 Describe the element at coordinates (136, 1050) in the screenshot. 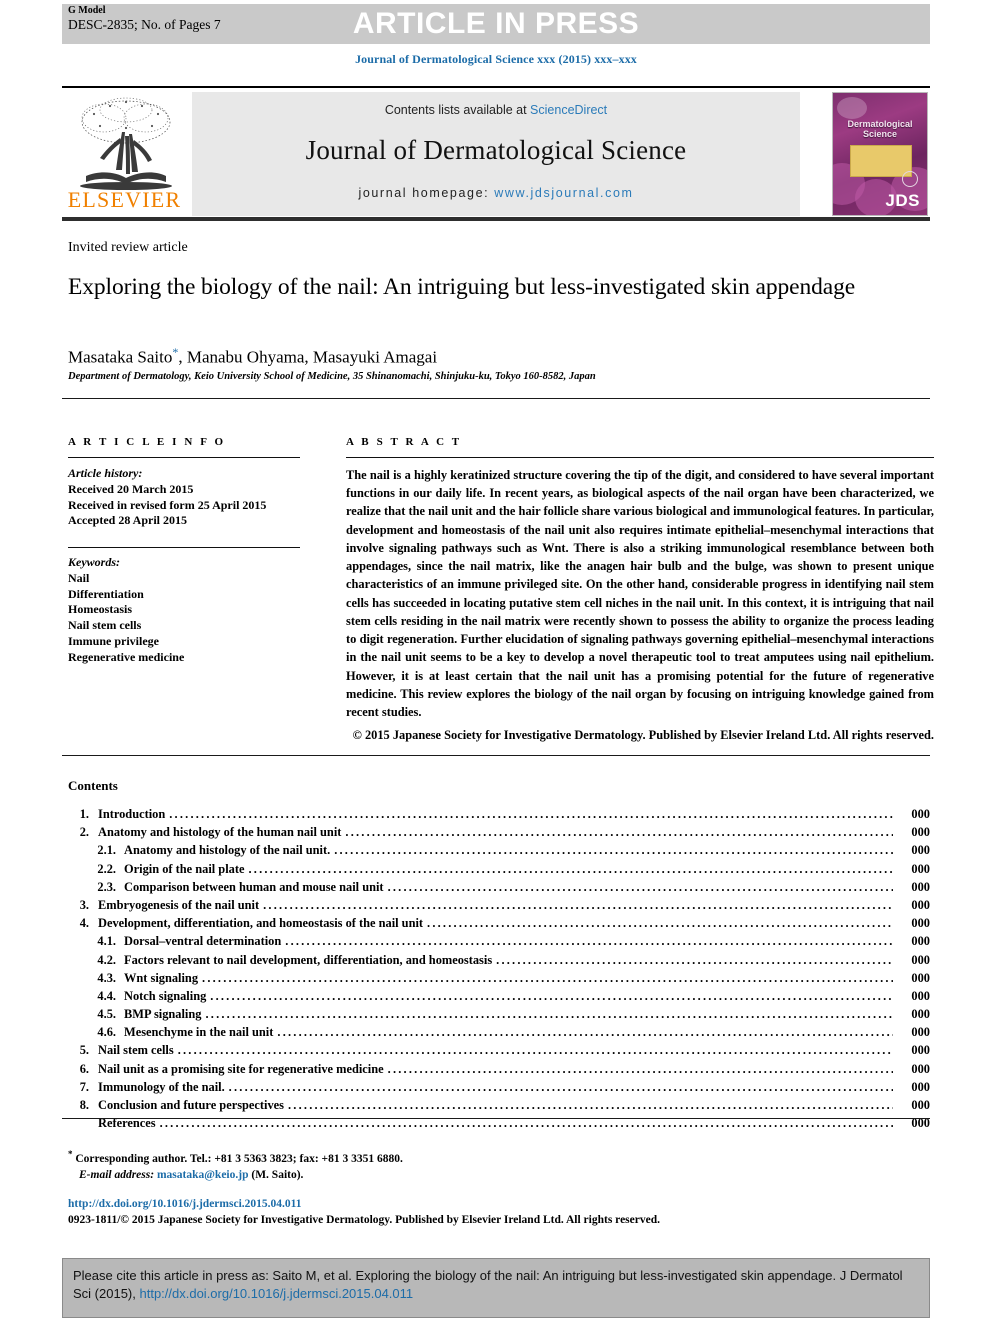

I see `toc-label: Nail stem cells` at that location.